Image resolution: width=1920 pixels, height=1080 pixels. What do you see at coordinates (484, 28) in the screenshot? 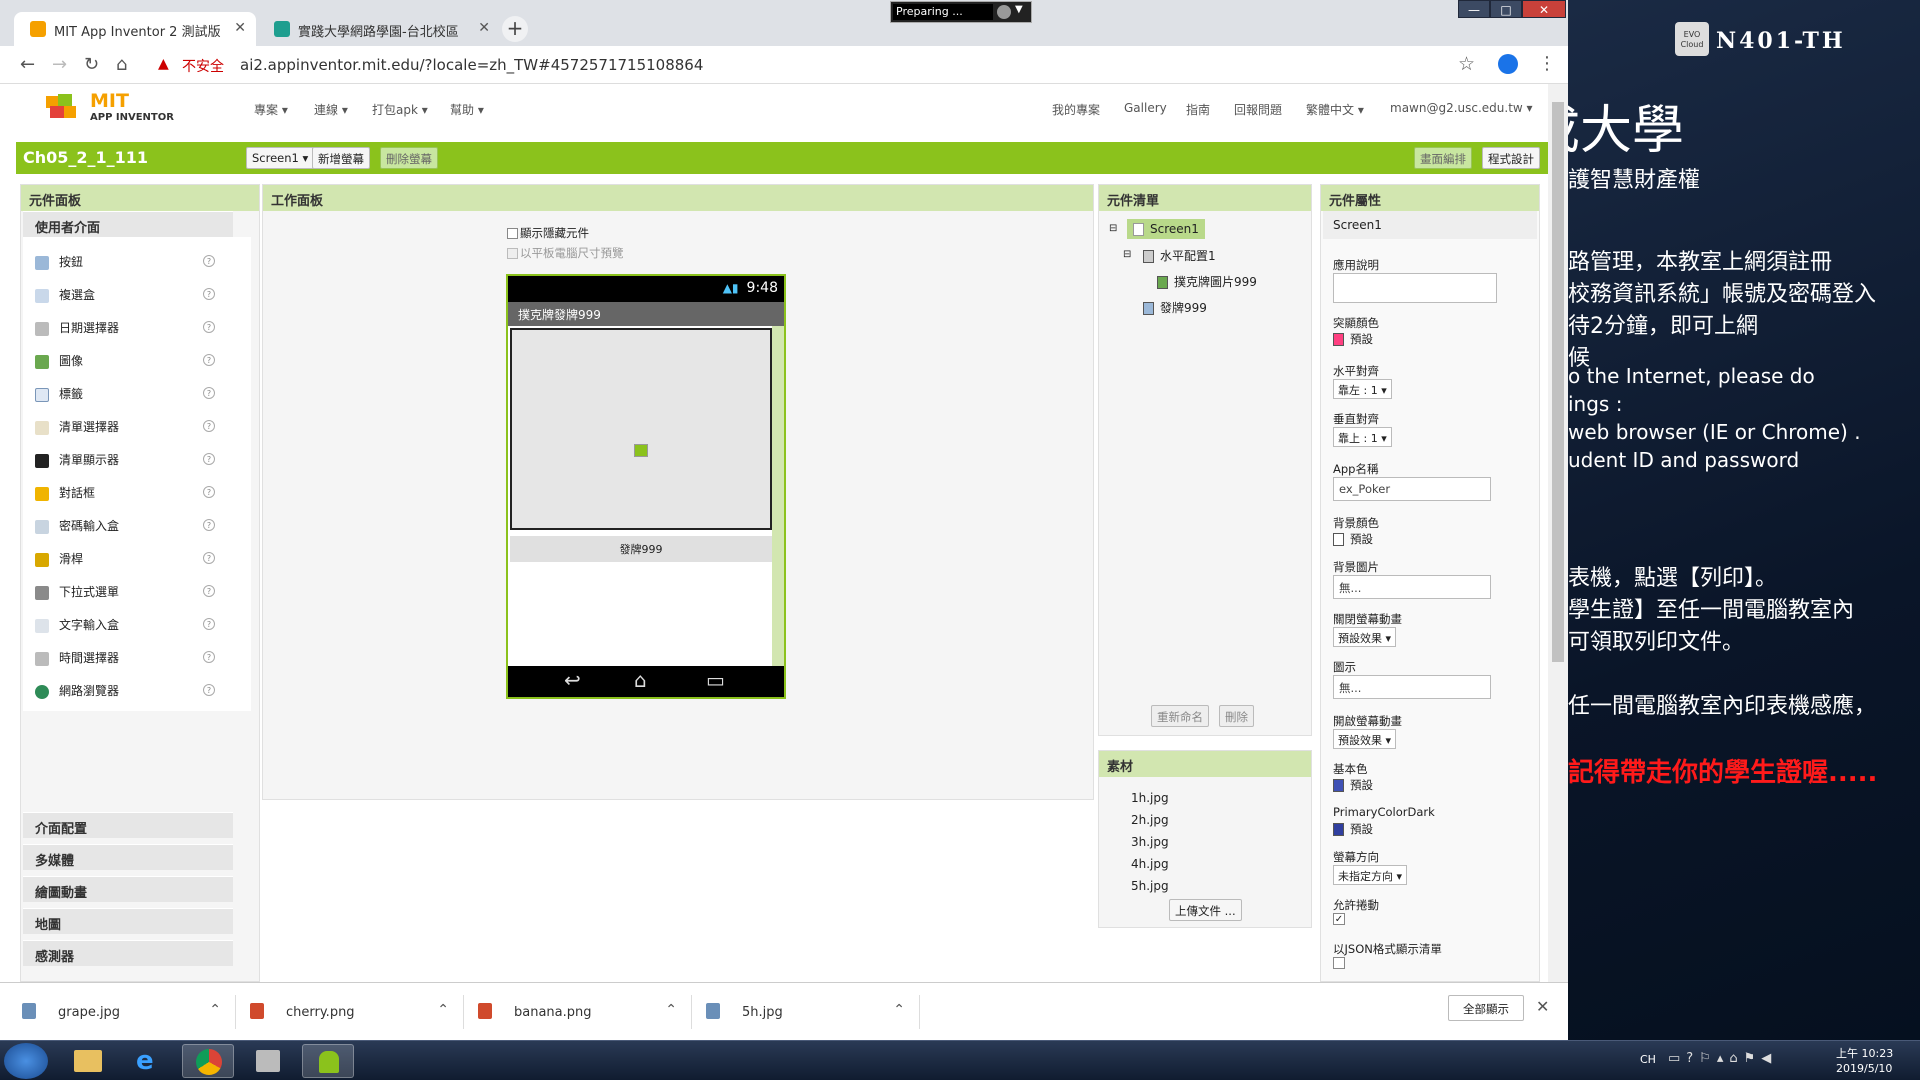
I see `close-tab-icon: ✕` at bounding box center [484, 28].